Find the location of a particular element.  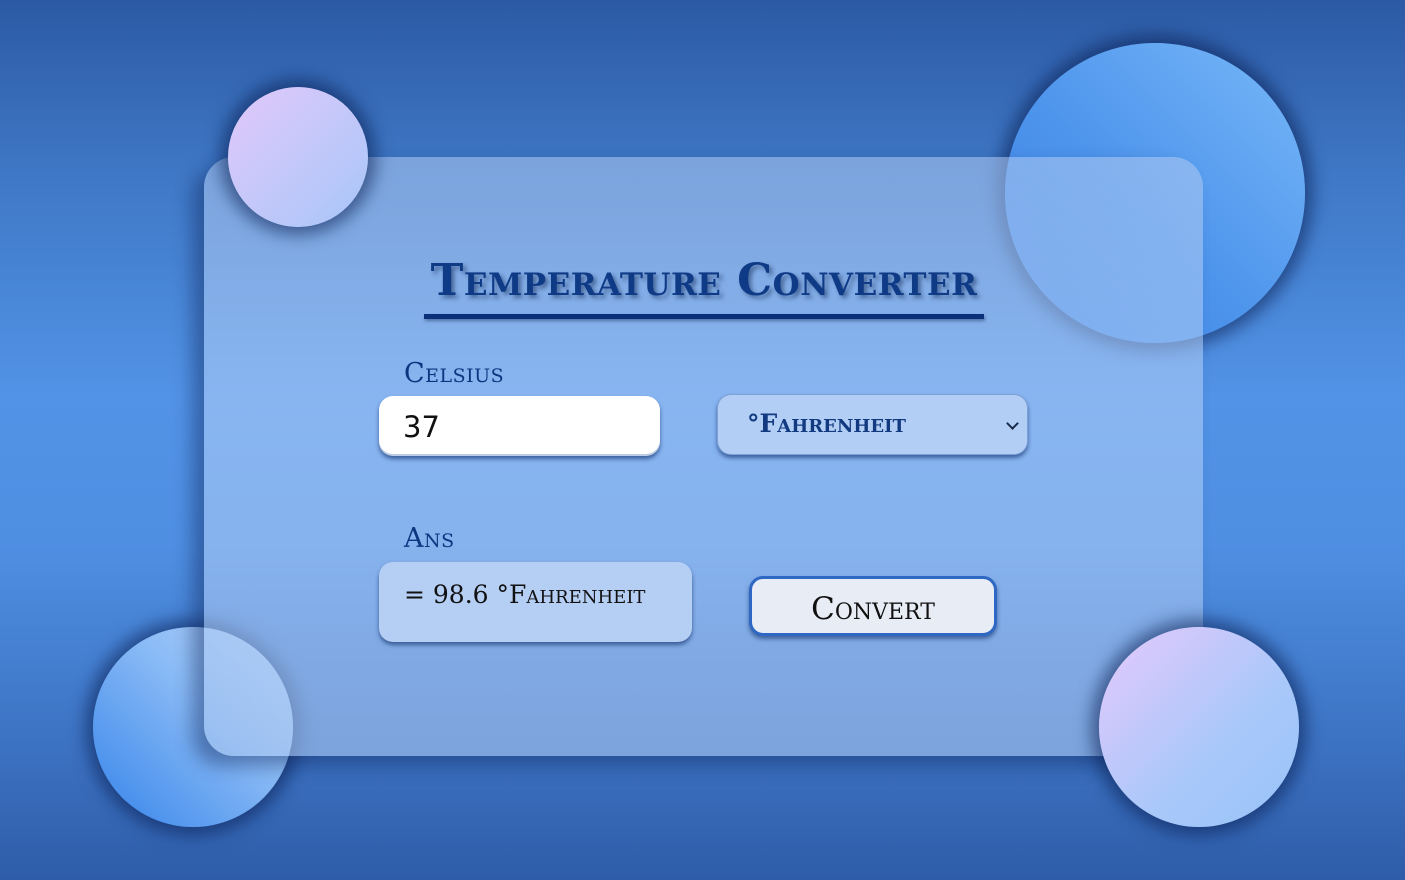

decorative-circle-bottom-right is located at coordinates (1199, 727).